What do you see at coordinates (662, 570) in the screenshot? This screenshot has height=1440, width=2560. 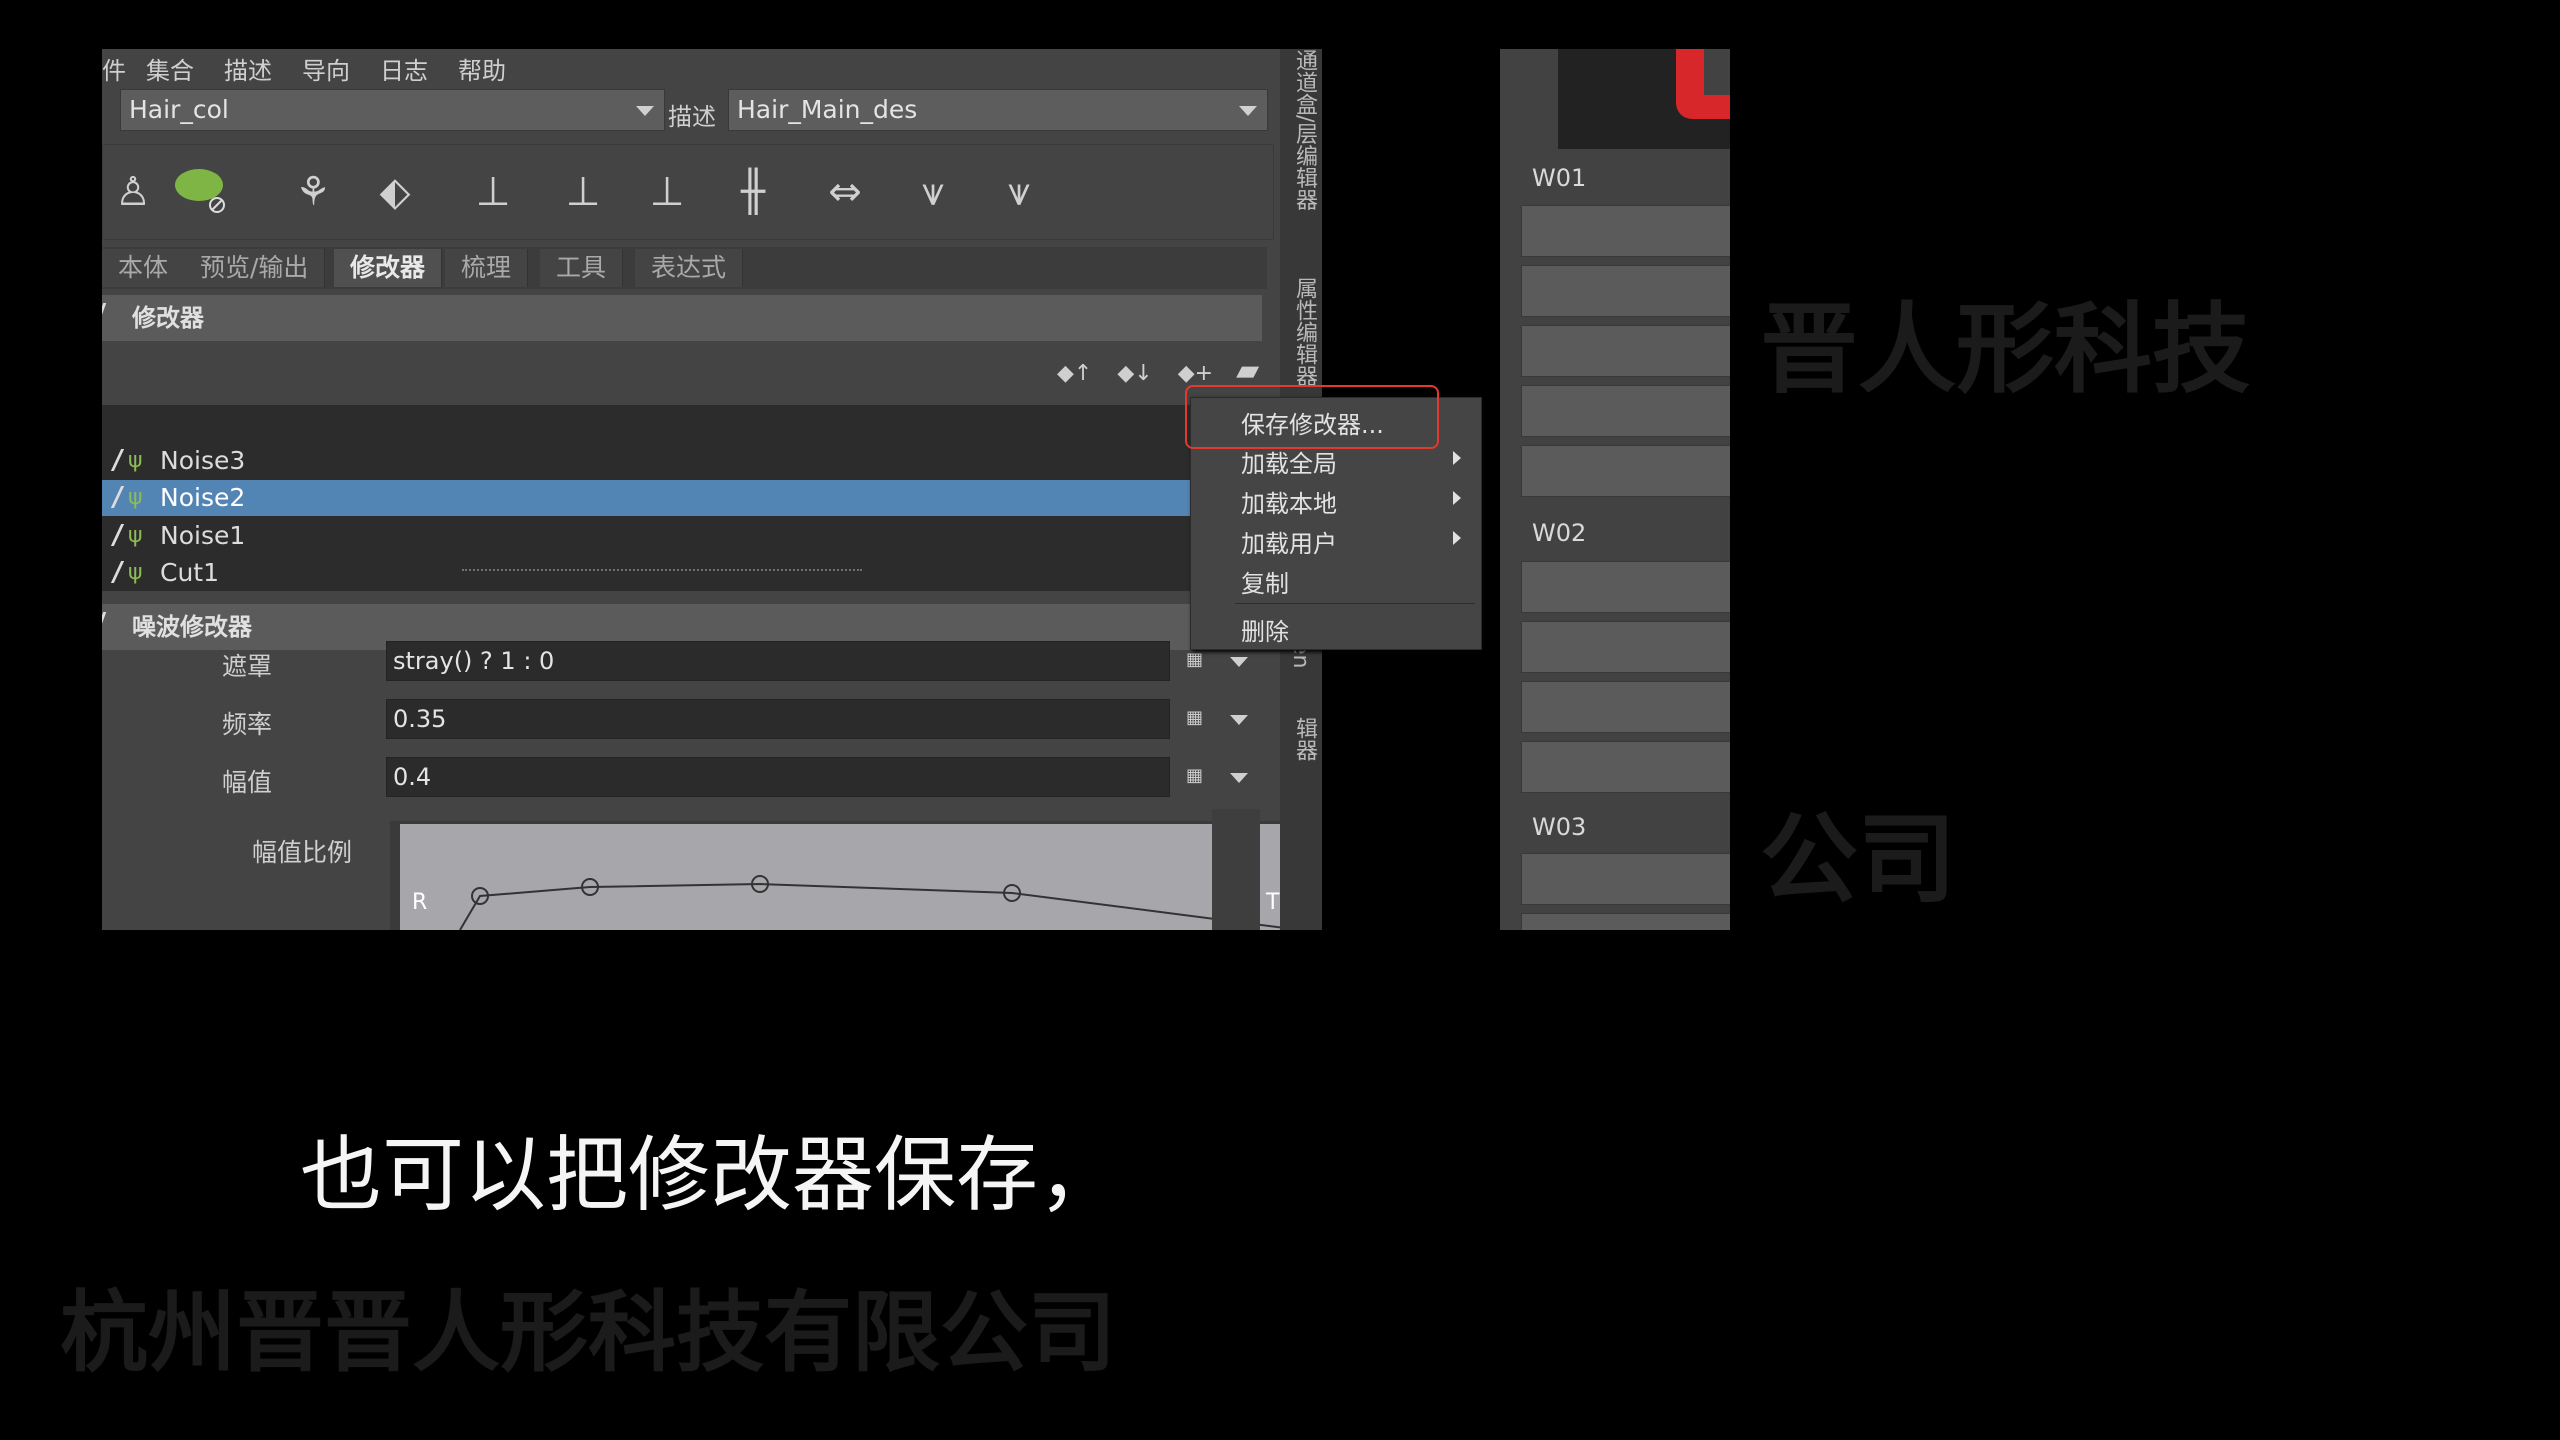 I see `splitter-handle` at bounding box center [662, 570].